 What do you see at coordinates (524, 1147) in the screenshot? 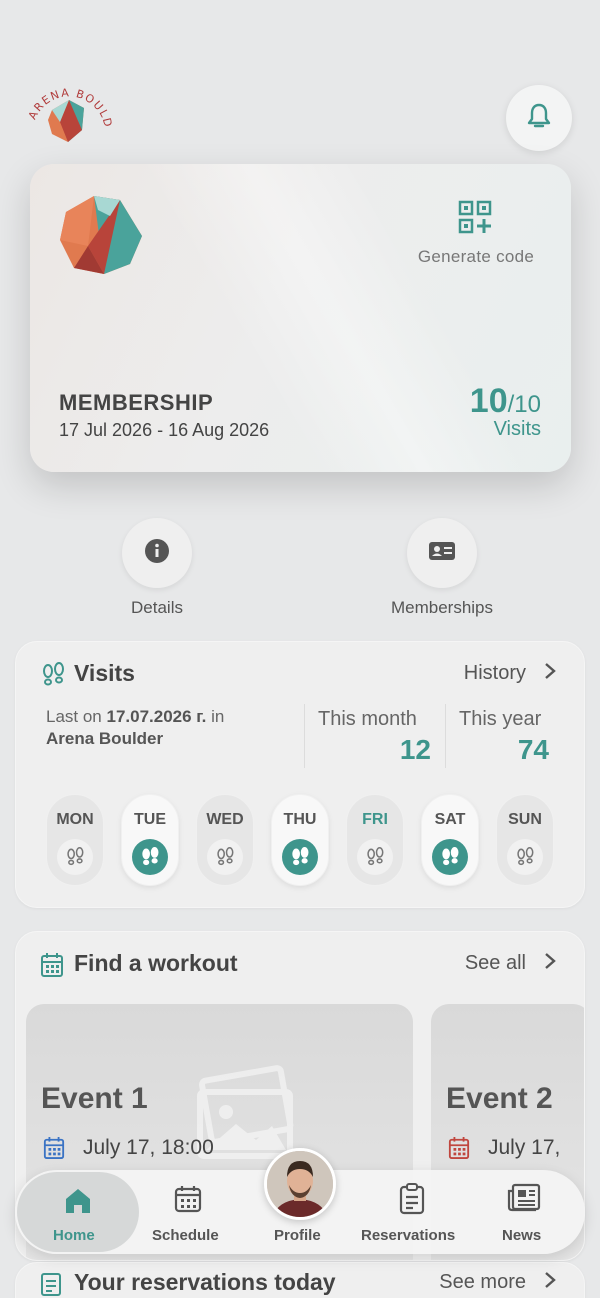
I see `event-date: July 17,` at bounding box center [524, 1147].